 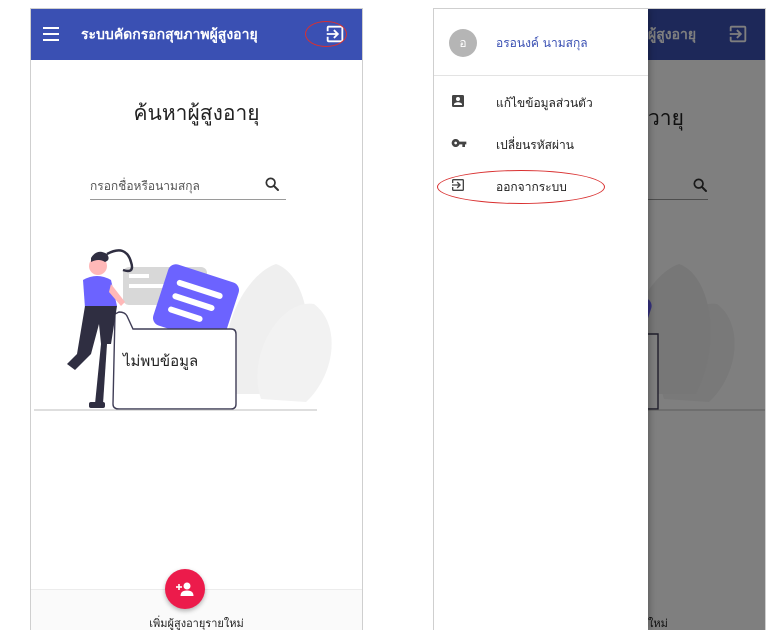 I want to click on add-person-icon, so click(x=185, y=589).